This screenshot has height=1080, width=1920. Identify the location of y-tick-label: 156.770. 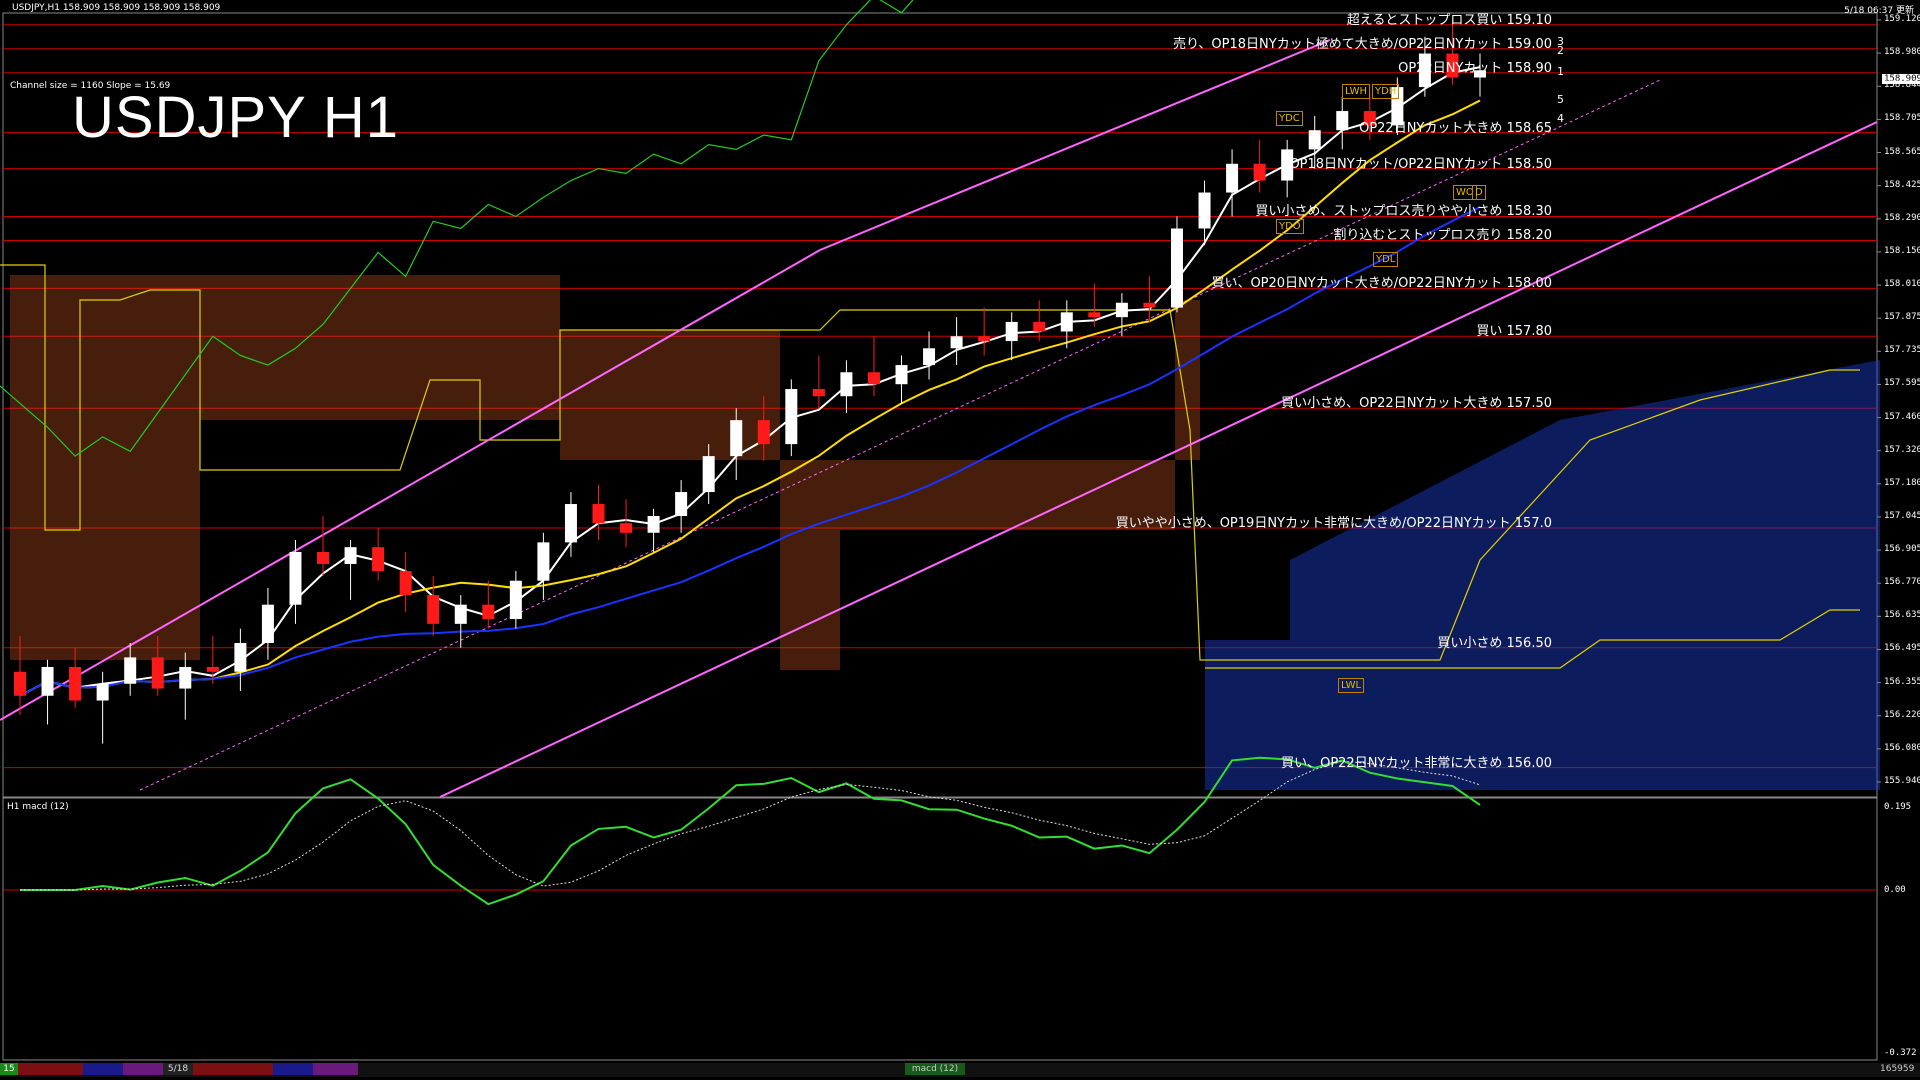
(1902, 582).